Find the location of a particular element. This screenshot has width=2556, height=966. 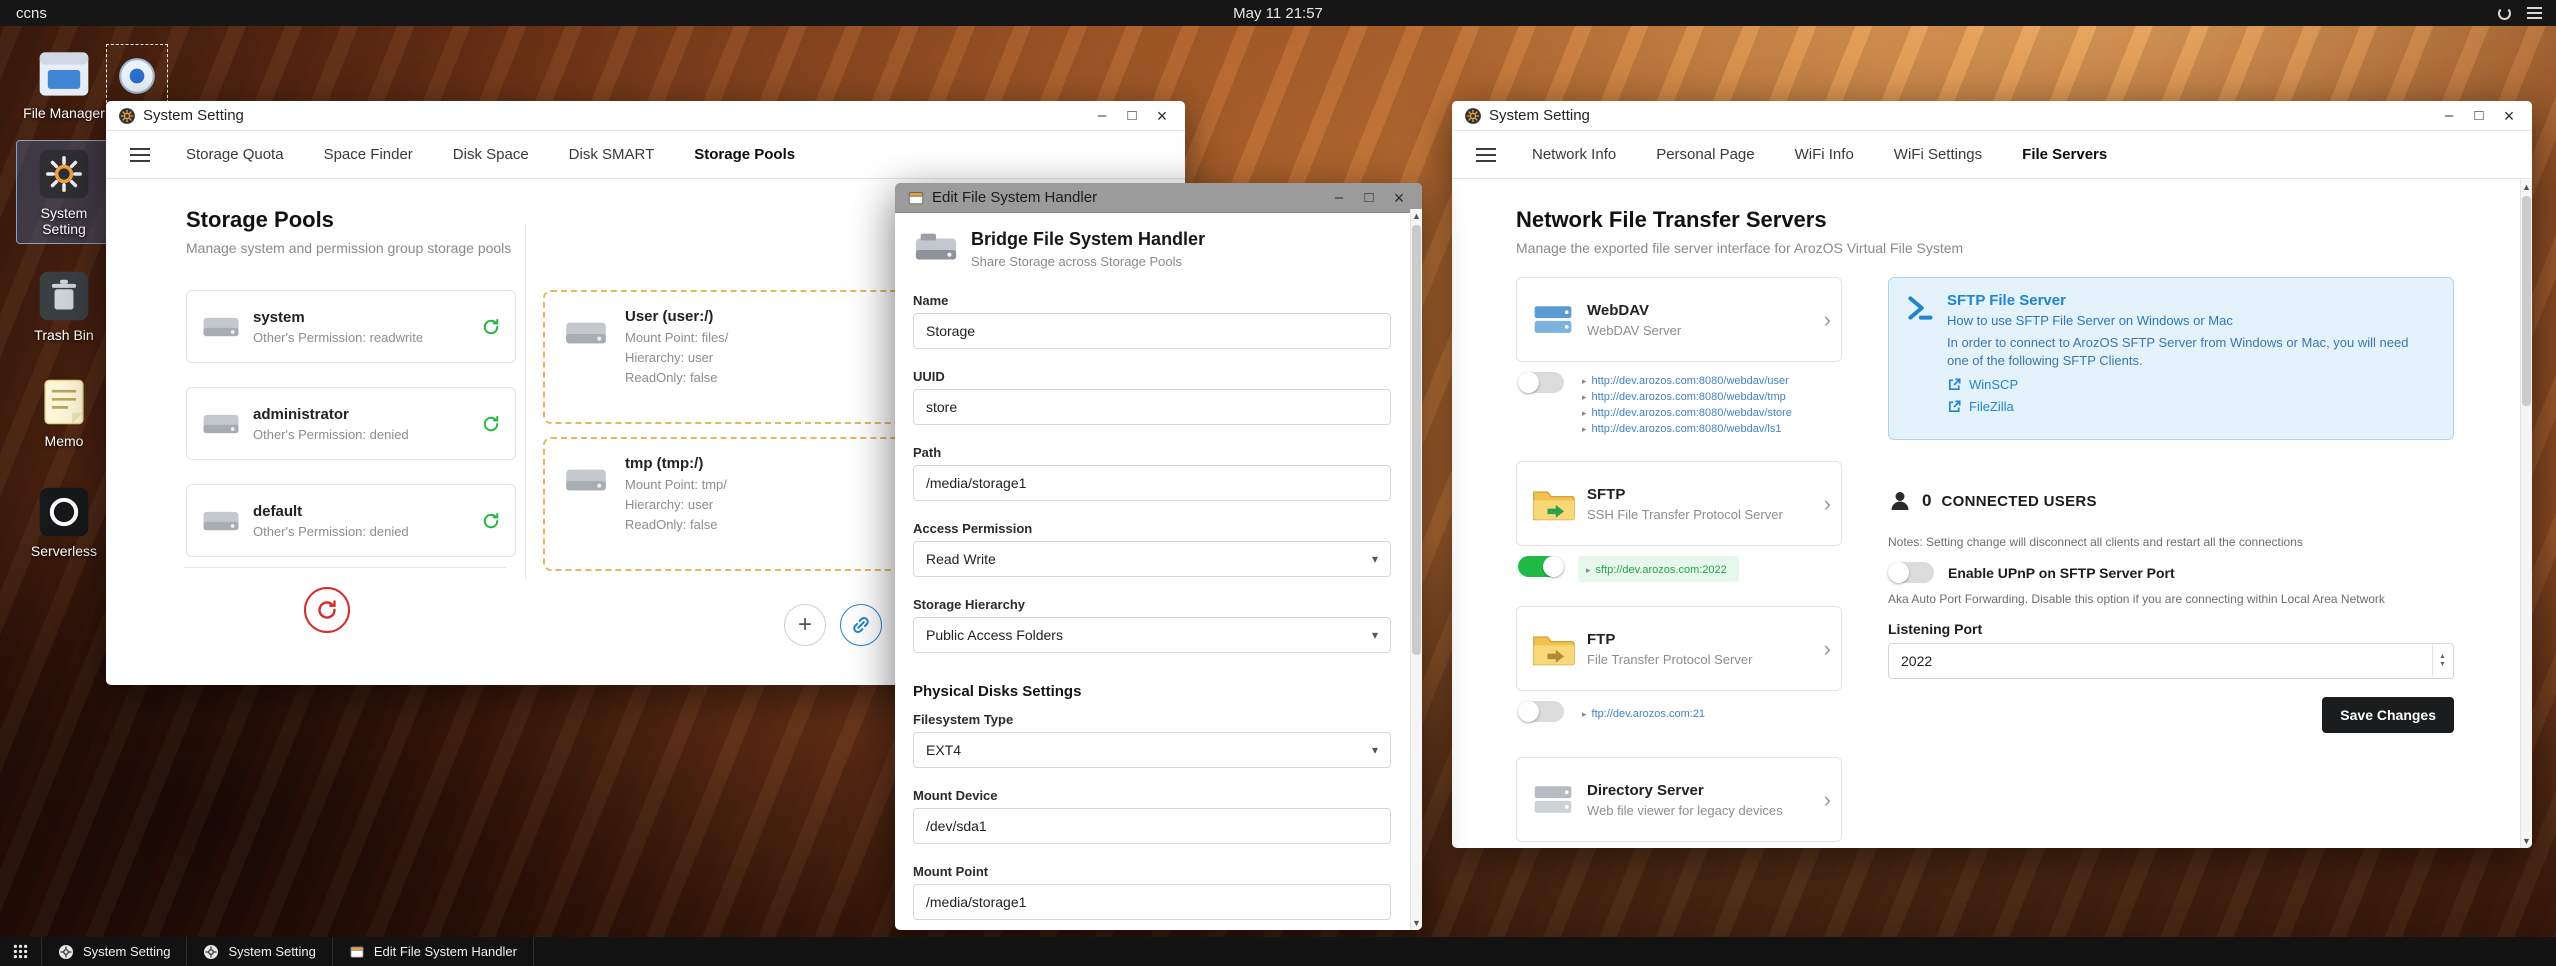

taskbar-item-edit-fs-handler: Edit File System Handler is located at coordinates (433, 951).